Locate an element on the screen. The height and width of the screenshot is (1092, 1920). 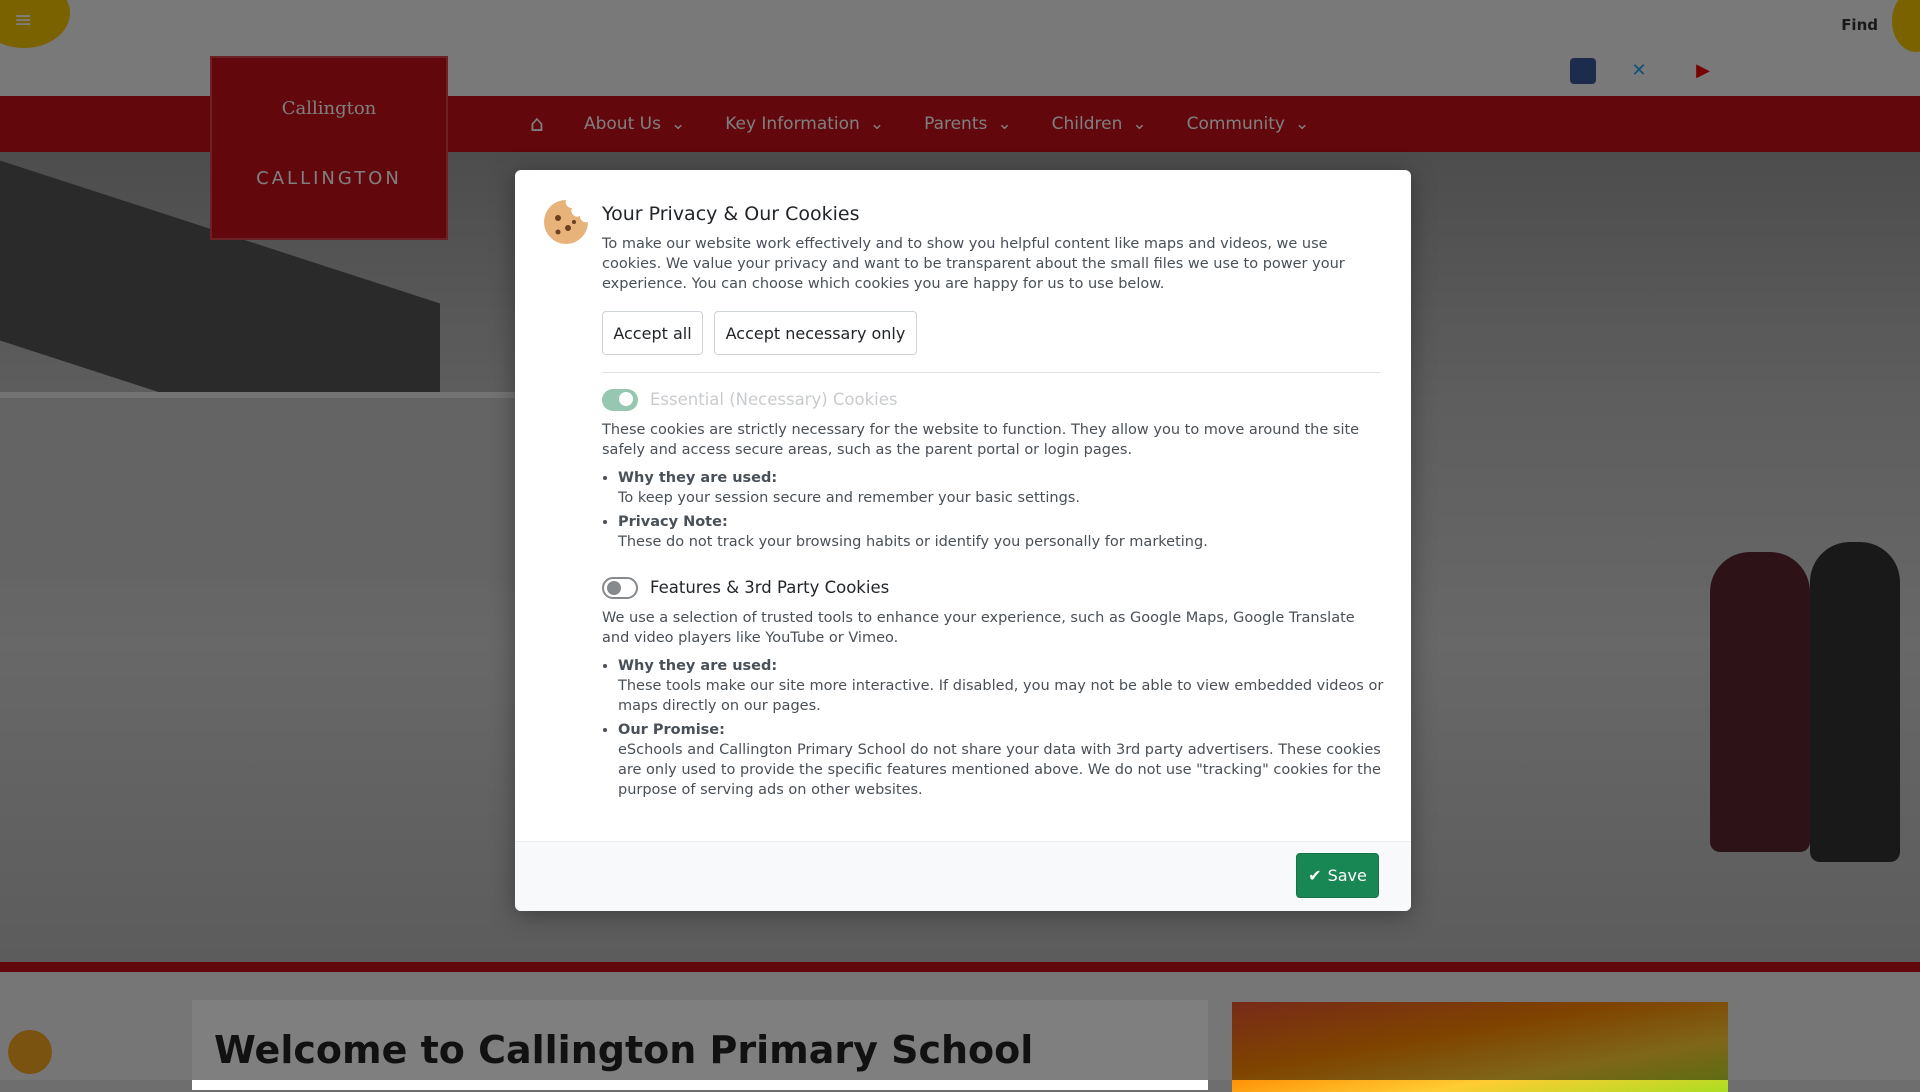
save-button-label: Save is located at coordinates (1347, 875).